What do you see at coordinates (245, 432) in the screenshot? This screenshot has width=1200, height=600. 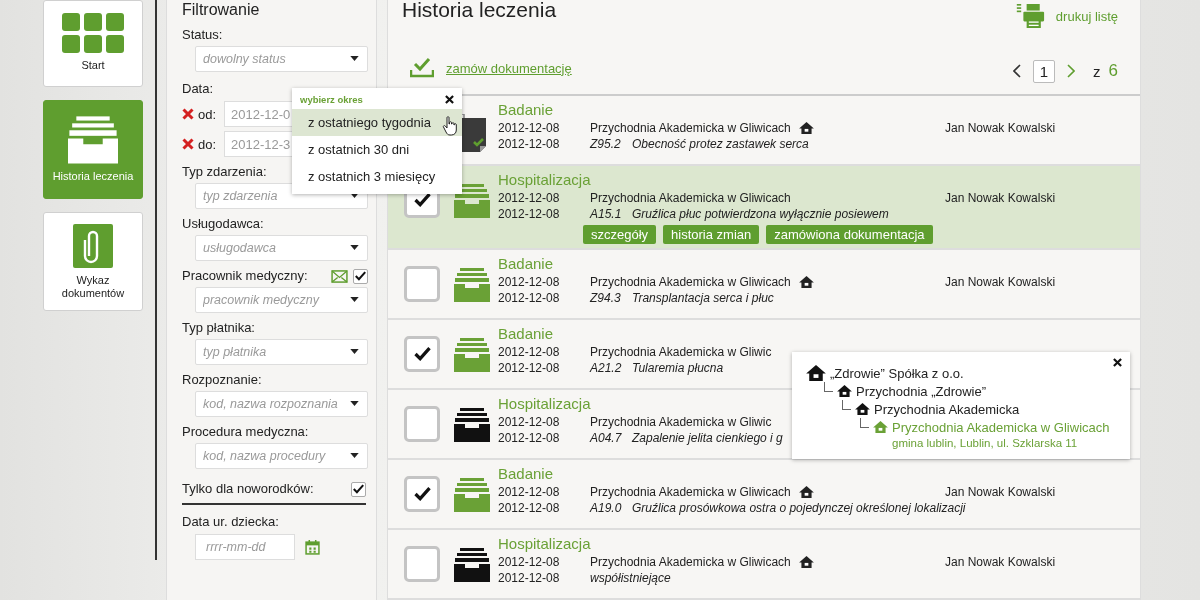 I see `field-label: Procedura medyczna:` at bounding box center [245, 432].